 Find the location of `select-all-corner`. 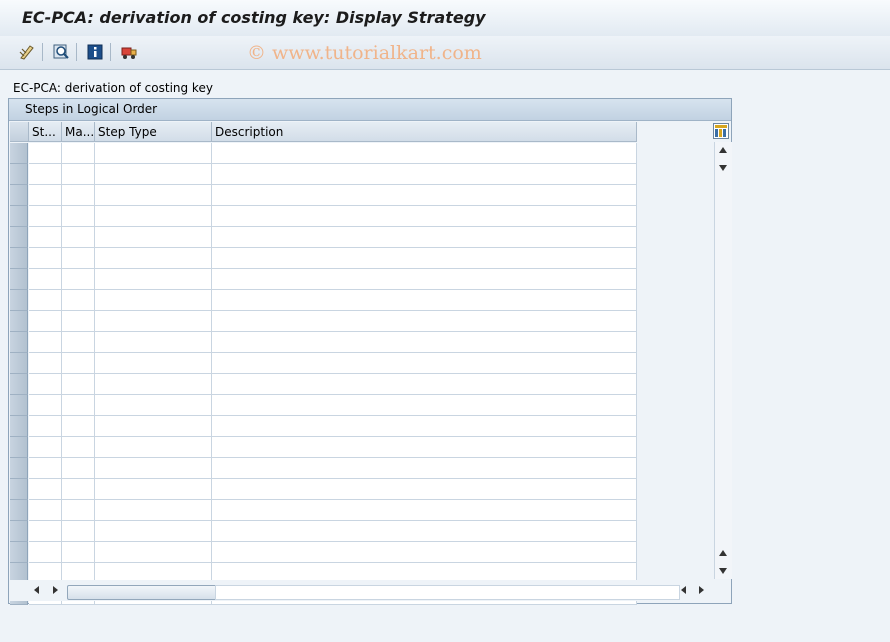

select-all-corner is located at coordinates (19, 132).